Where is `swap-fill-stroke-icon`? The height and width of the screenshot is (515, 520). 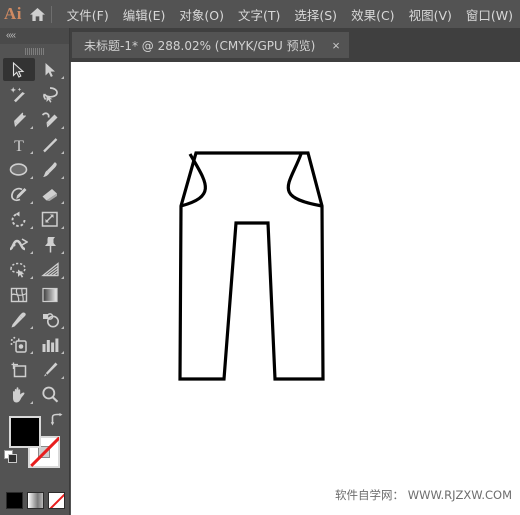
swap-fill-stroke-icon is located at coordinates (56, 422).